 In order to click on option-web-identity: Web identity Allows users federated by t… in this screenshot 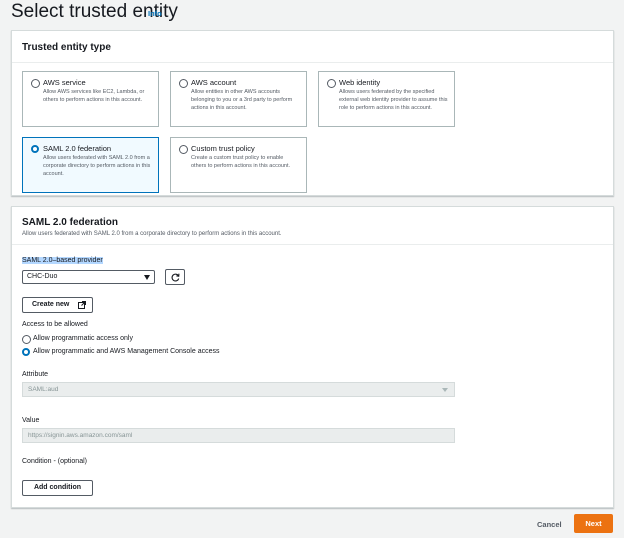, I will do `click(386, 99)`.